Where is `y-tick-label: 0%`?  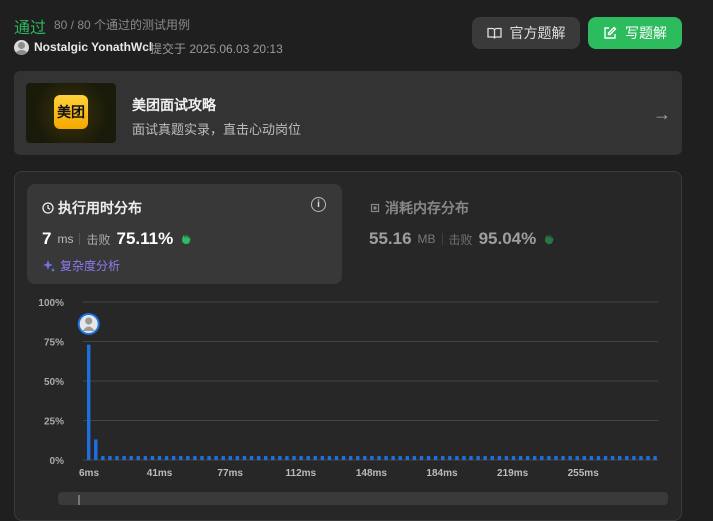 y-tick-label: 0% is located at coordinates (57, 461).